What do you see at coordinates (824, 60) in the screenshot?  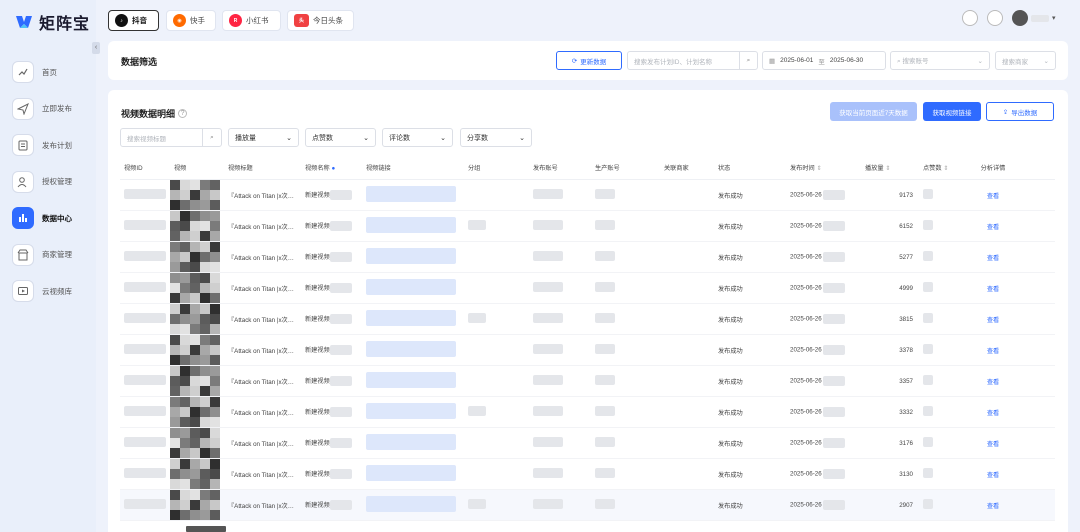 I see `date-range-picker: ▦ 2025-06-01 至 2025-06-30` at bounding box center [824, 60].